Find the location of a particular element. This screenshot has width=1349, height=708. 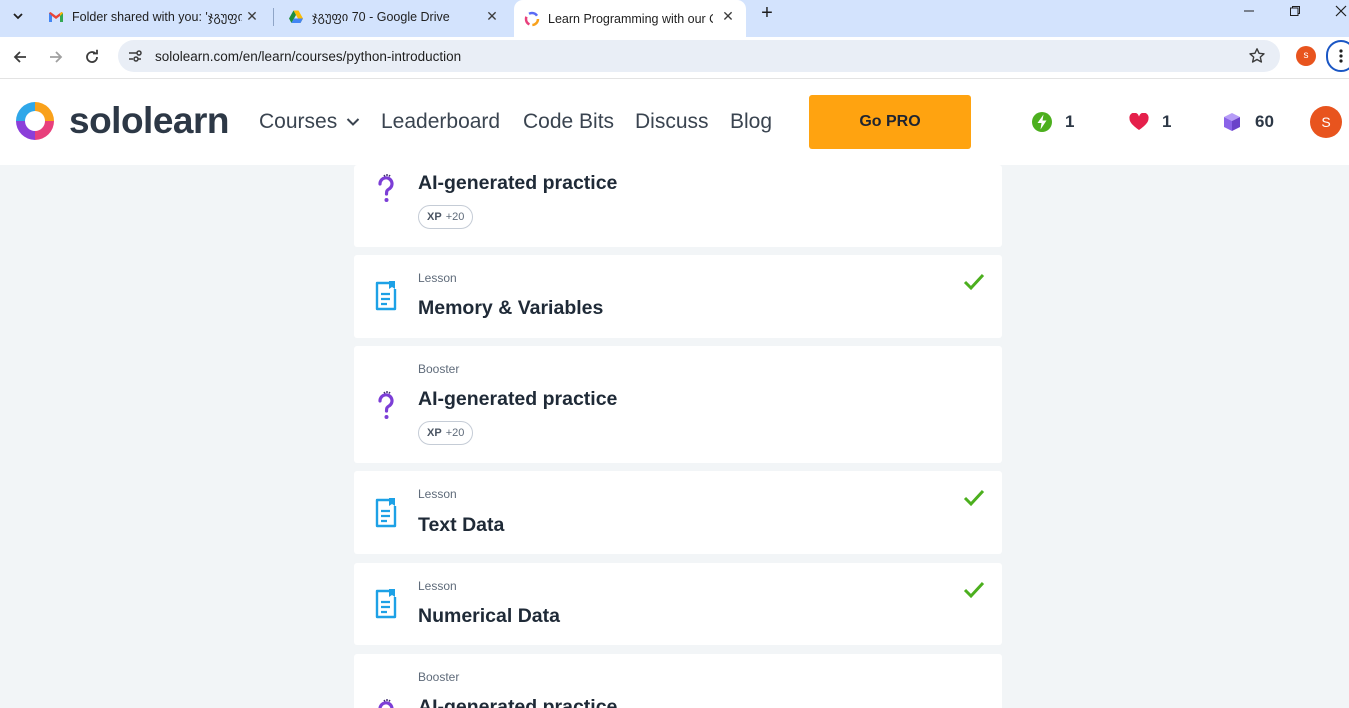

sololearn-logo: sololearn is located at coordinates (121, 121).